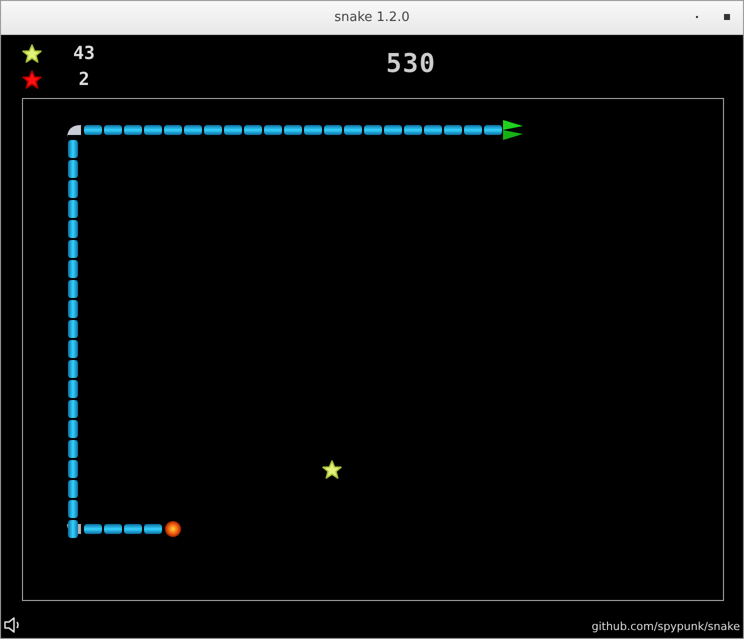 Image resolution: width=744 pixels, height=639 pixels. Describe the element at coordinates (372, 17) in the screenshot. I see `window-title: snake 1.2.0` at that location.